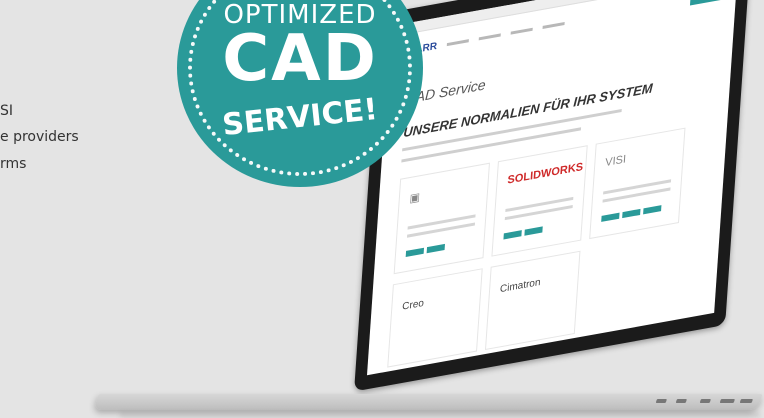  I want to click on card-visi: VISI, so click(637, 183).